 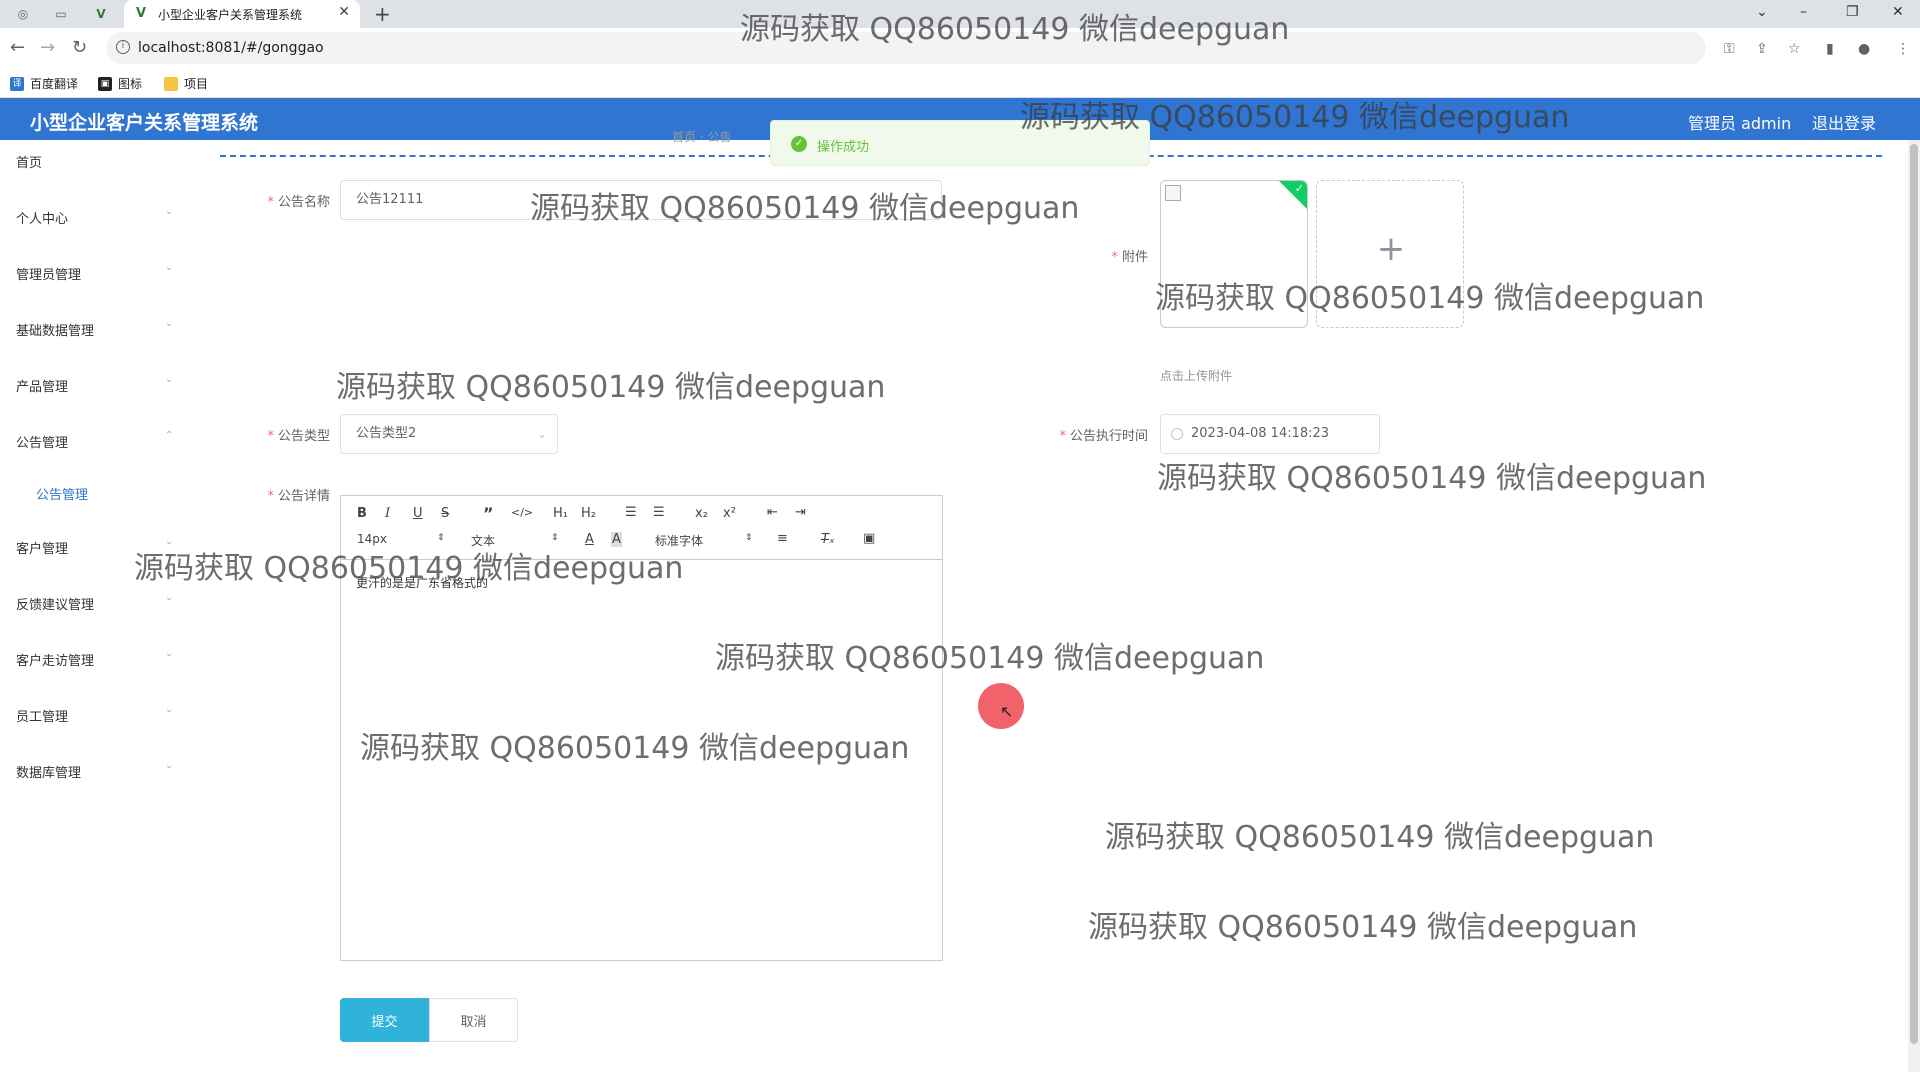 What do you see at coordinates (828, 539) in the screenshot?
I see `clear-format-icon: T̶ₓ` at bounding box center [828, 539].